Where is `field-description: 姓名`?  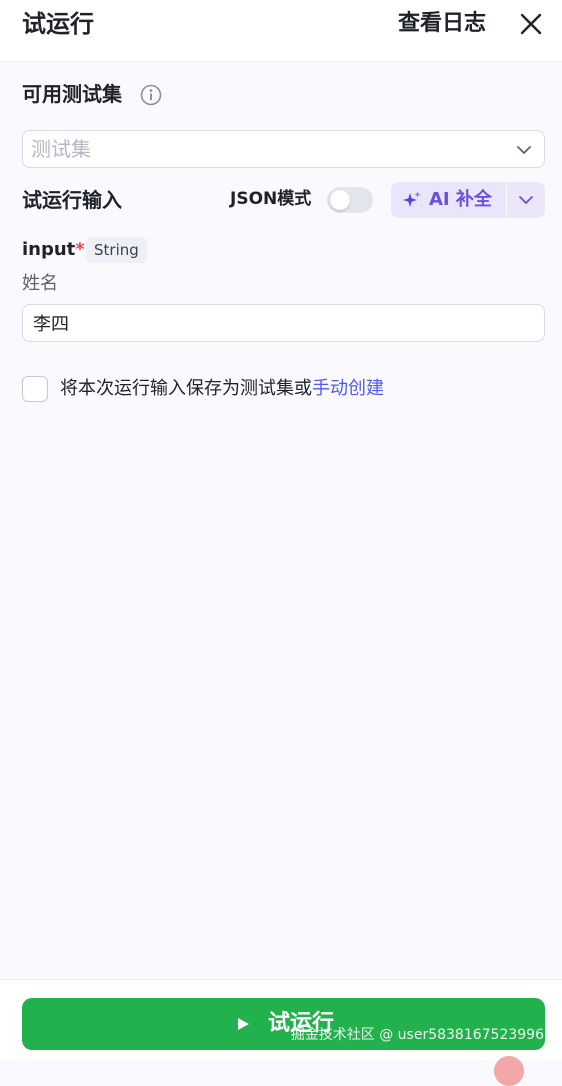 field-description: 姓名 is located at coordinates (40, 283).